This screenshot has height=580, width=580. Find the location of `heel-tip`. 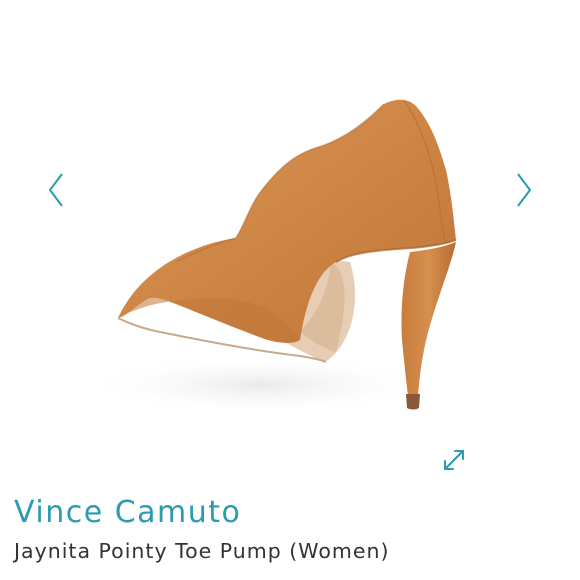

heel-tip is located at coordinates (413, 402).